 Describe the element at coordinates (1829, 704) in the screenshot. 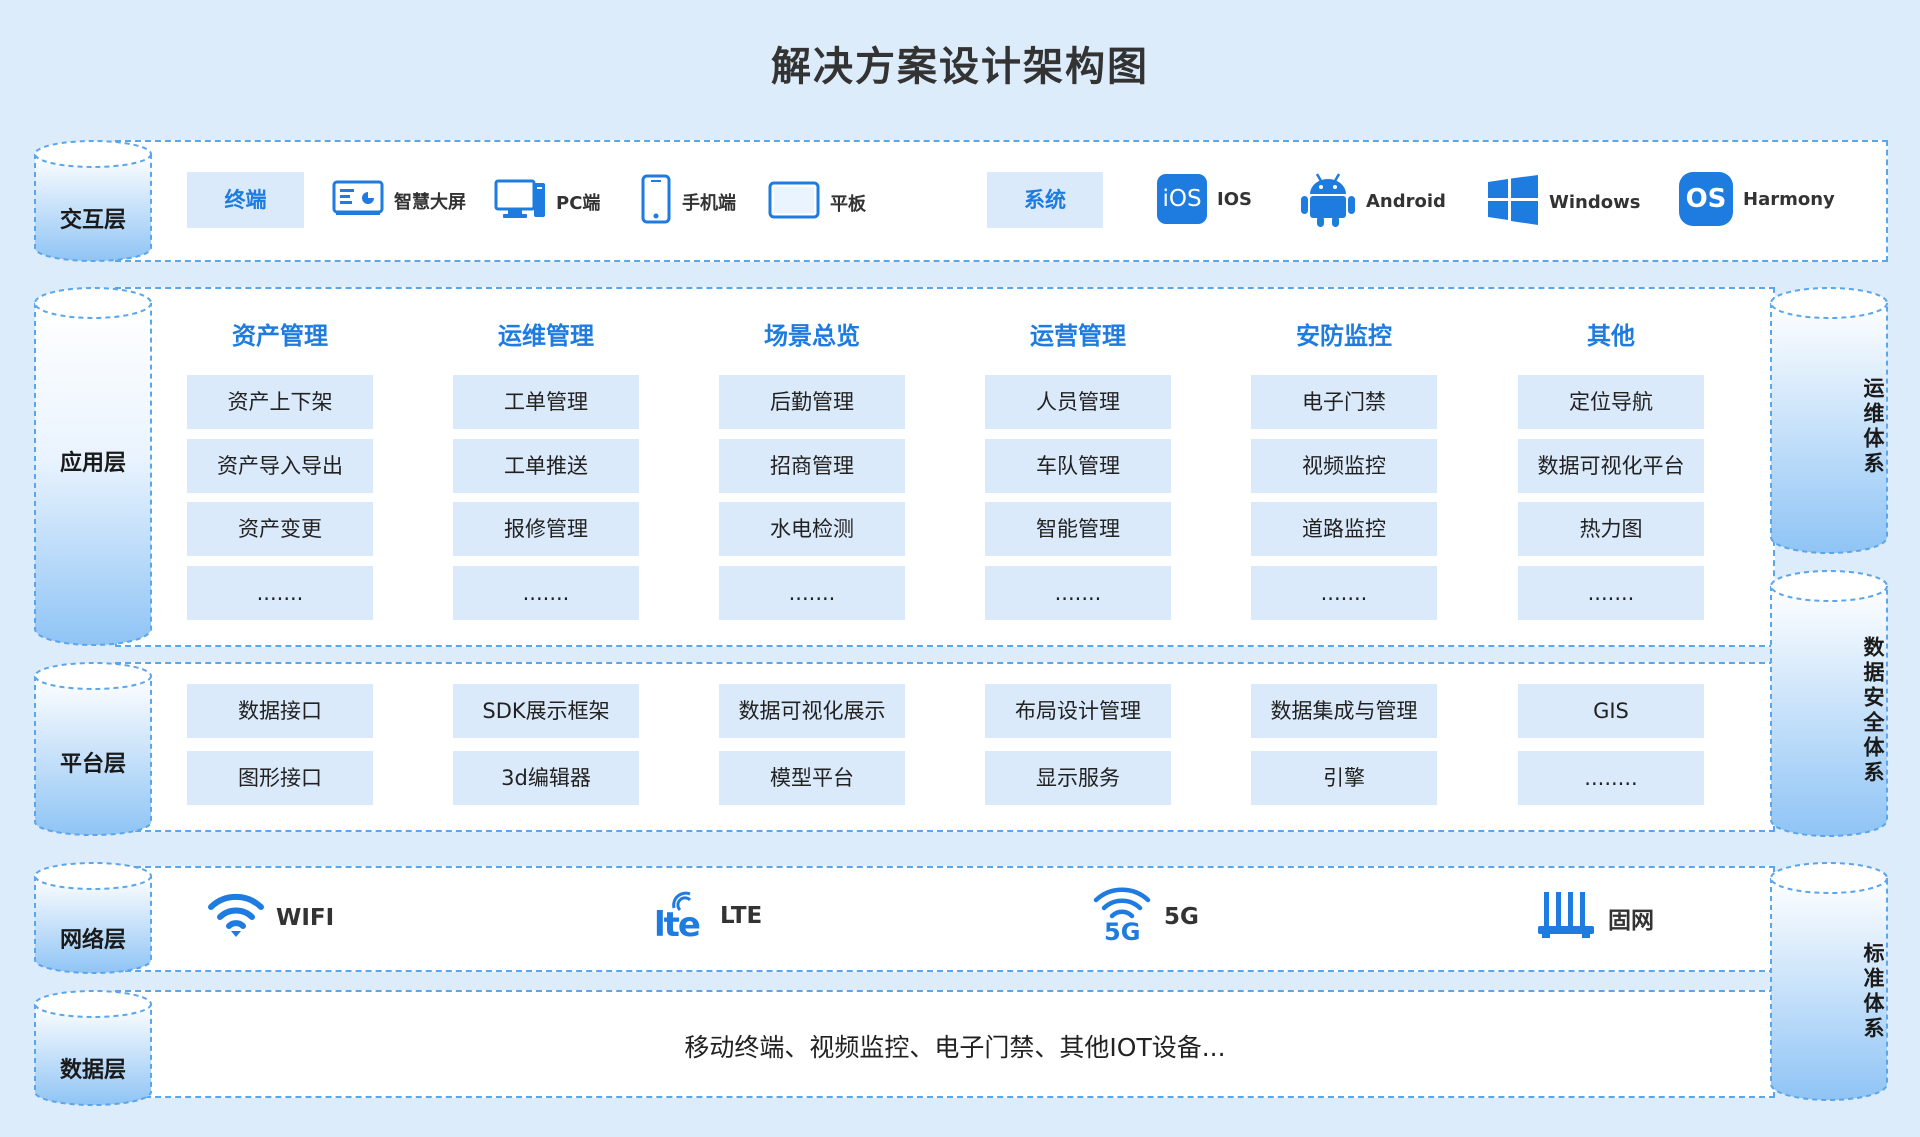

I see `security-system-cylinder: 数据安全体系` at that location.